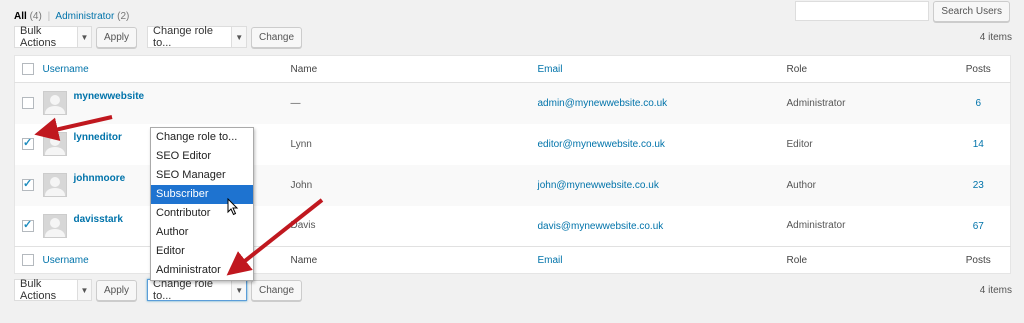 The width and height of the screenshot is (1024, 323). I want to click on column-name-header: Name, so click(304, 69).